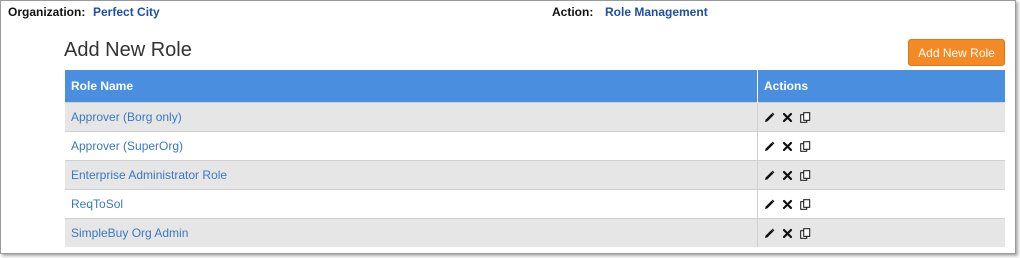  What do you see at coordinates (411, 204) in the screenshot?
I see `role-name-cell: ReqToSol` at bounding box center [411, 204].